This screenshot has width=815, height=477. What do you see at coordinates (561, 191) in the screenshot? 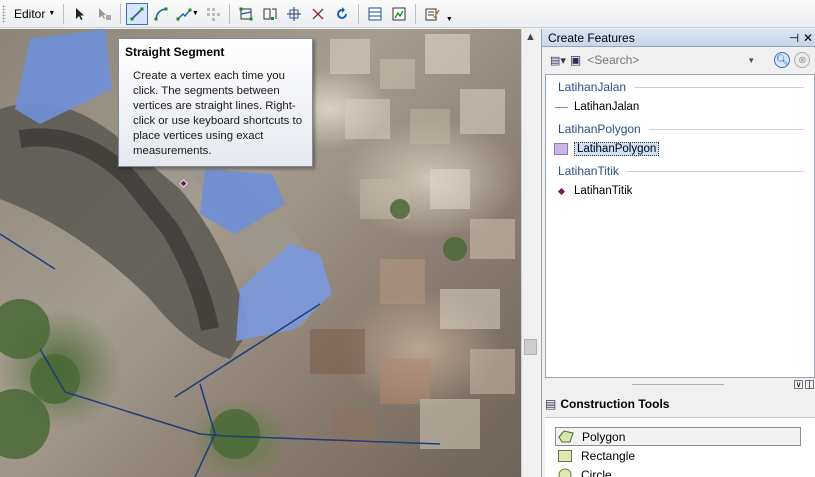
I see `point-symbol-icon` at bounding box center [561, 191].